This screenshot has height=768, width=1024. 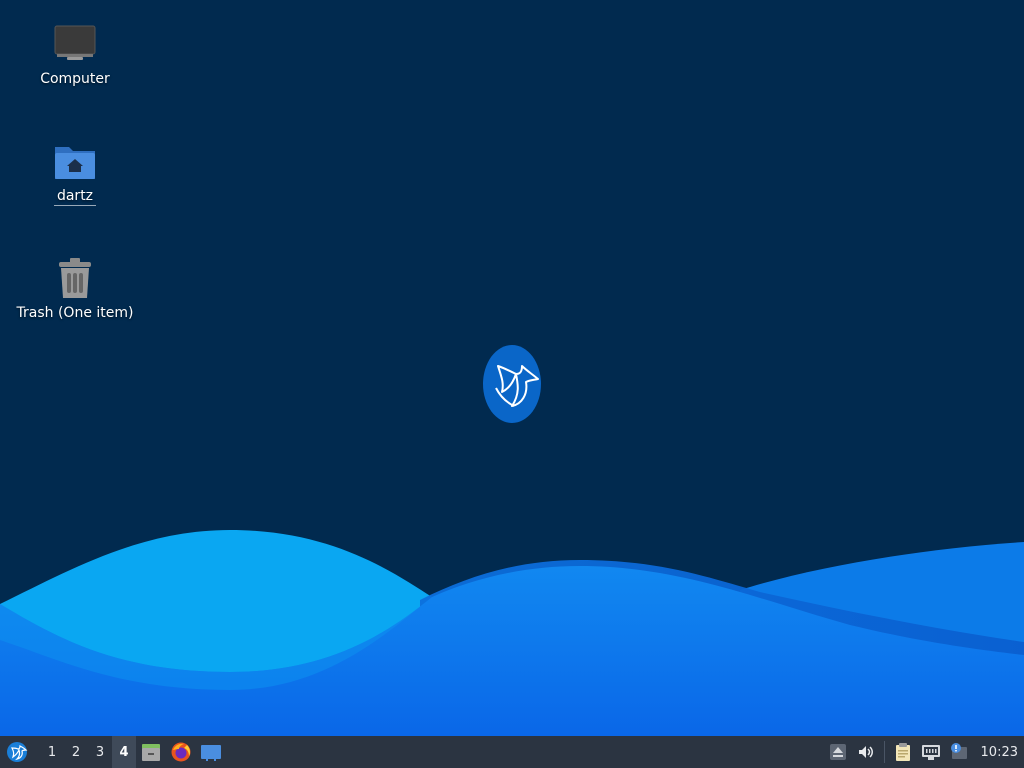 I want to click on desktop-icon-computer: Computer, so click(x=75, y=55).